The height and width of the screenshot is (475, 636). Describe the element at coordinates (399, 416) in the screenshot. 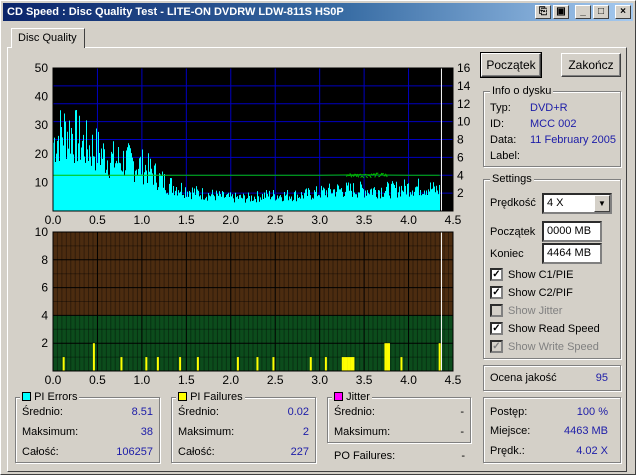

I see `jitter-group: Jitter Średnio: - Maksimum: -` at that location.